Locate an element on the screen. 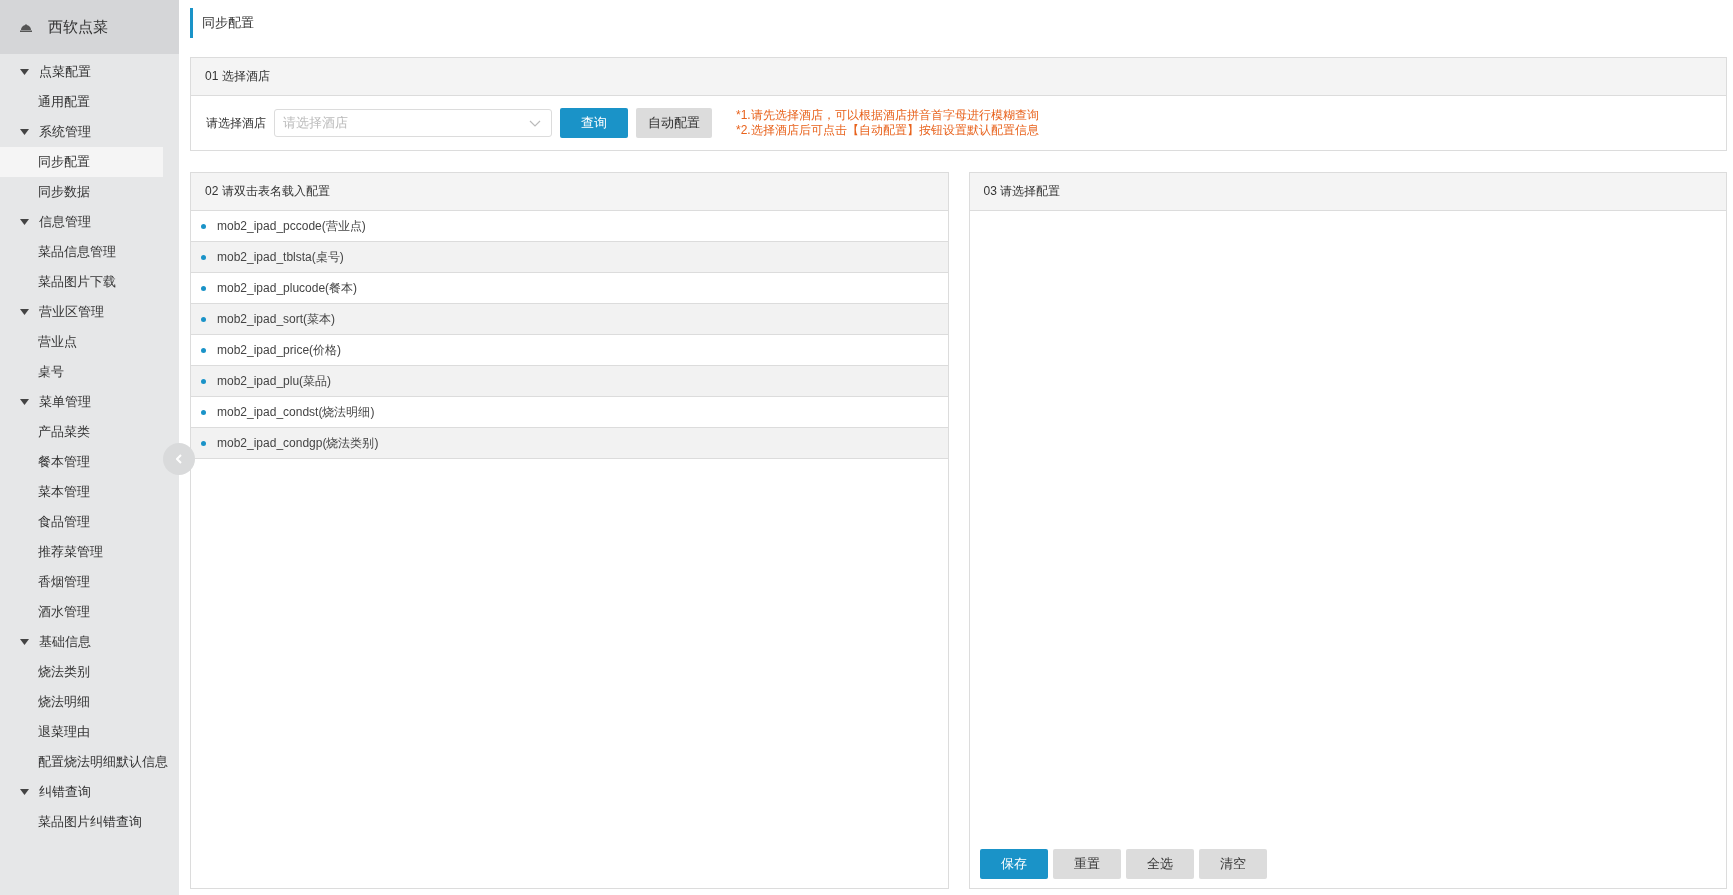 The image size is (1733, 895). menu-item: 推荐菜管理 is located at coordinates (81, 552).